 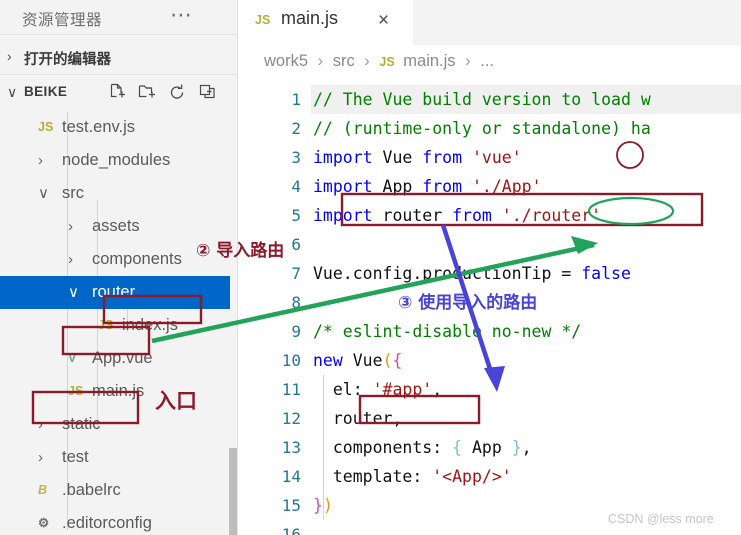 I want to click on refresh-icon, so click(x=177, y=92).